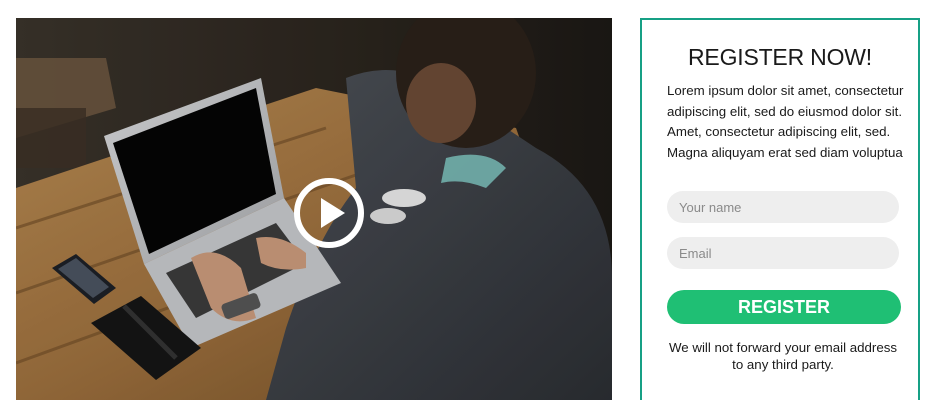  What do you see at coordinates (783, 207) in the screenshot?
I see `name-field` at bounding box center [783, 207].